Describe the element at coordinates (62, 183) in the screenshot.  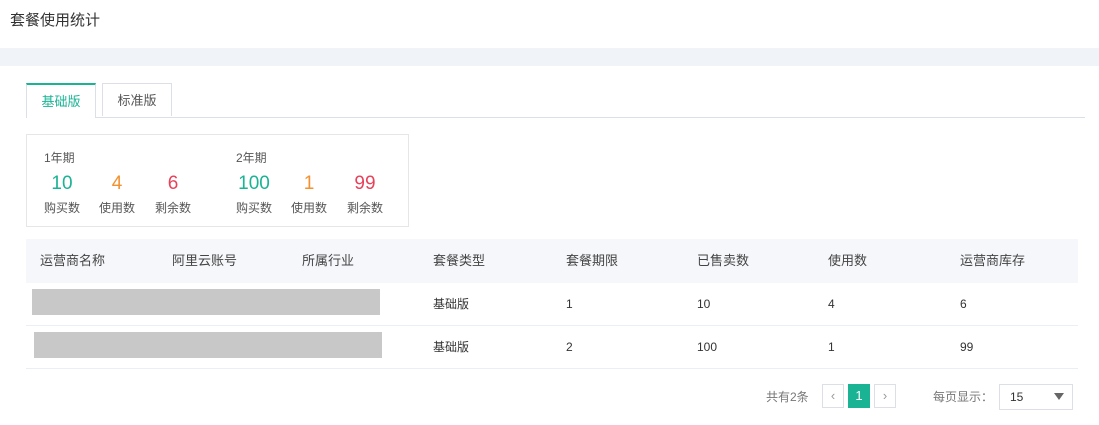
I see `stat-value: 10` at that location.